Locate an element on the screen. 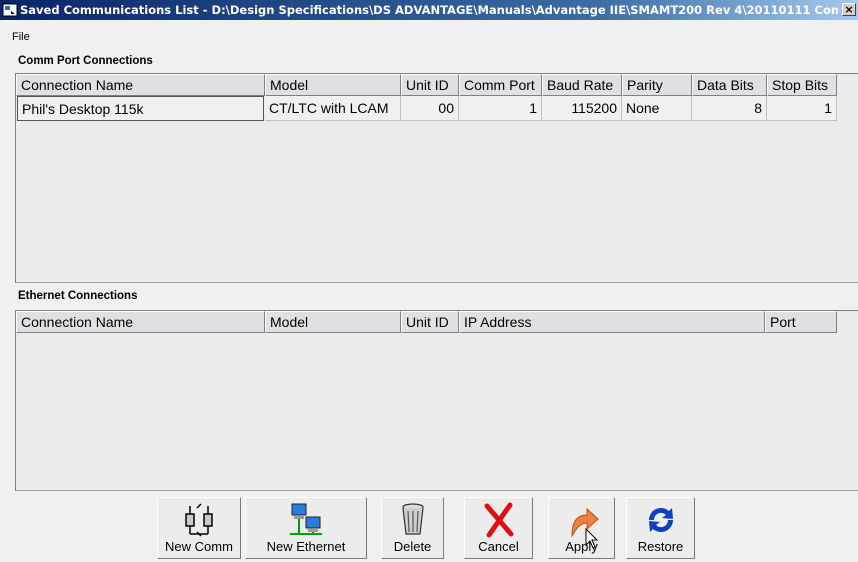  close-icon: × is located at coordinates (849, 9).